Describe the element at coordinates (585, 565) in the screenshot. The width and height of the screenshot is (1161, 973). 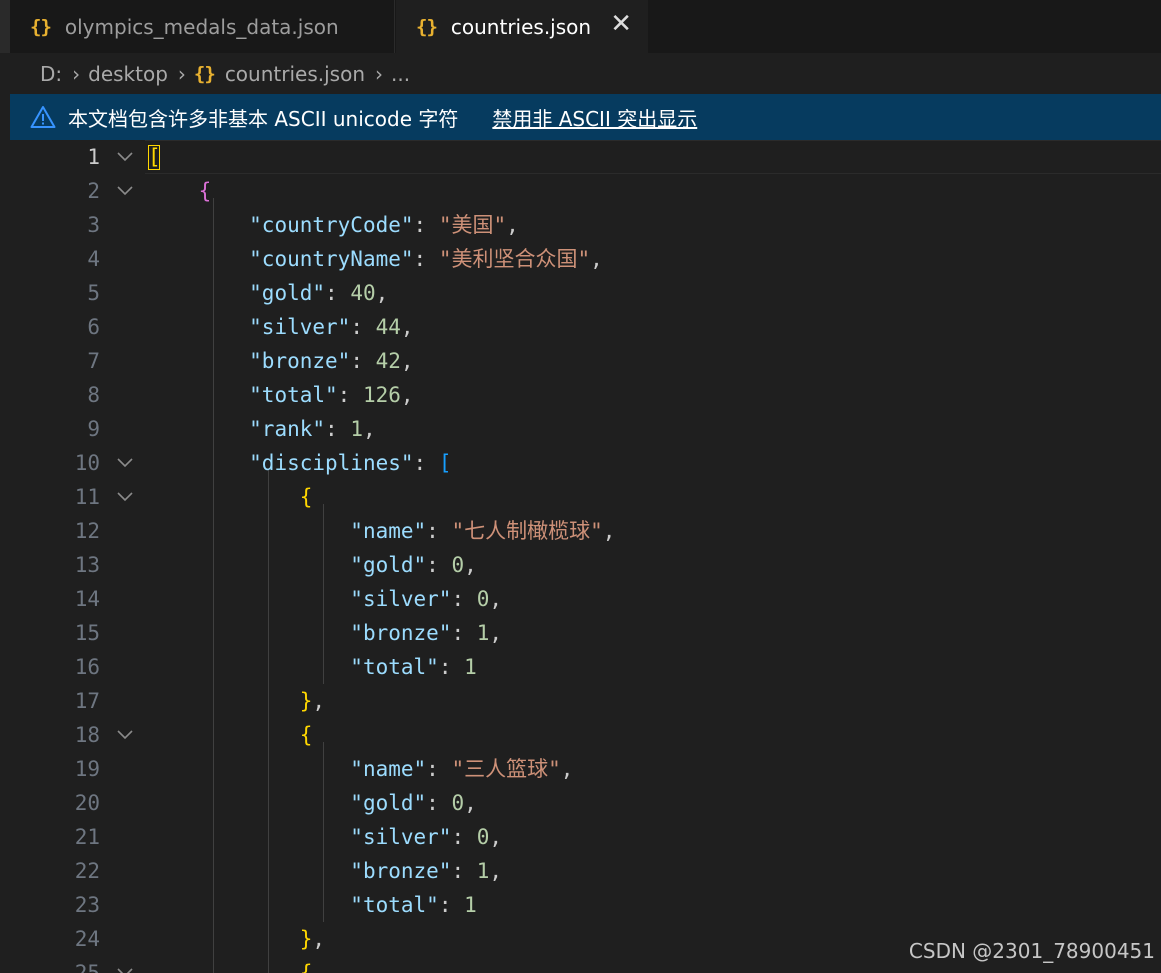
I see `code-line: 13 "gold": 0,` at that location.